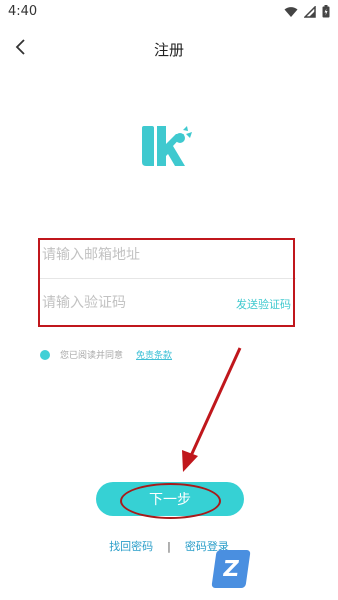  I want to click on email-field, so click(170, 255).